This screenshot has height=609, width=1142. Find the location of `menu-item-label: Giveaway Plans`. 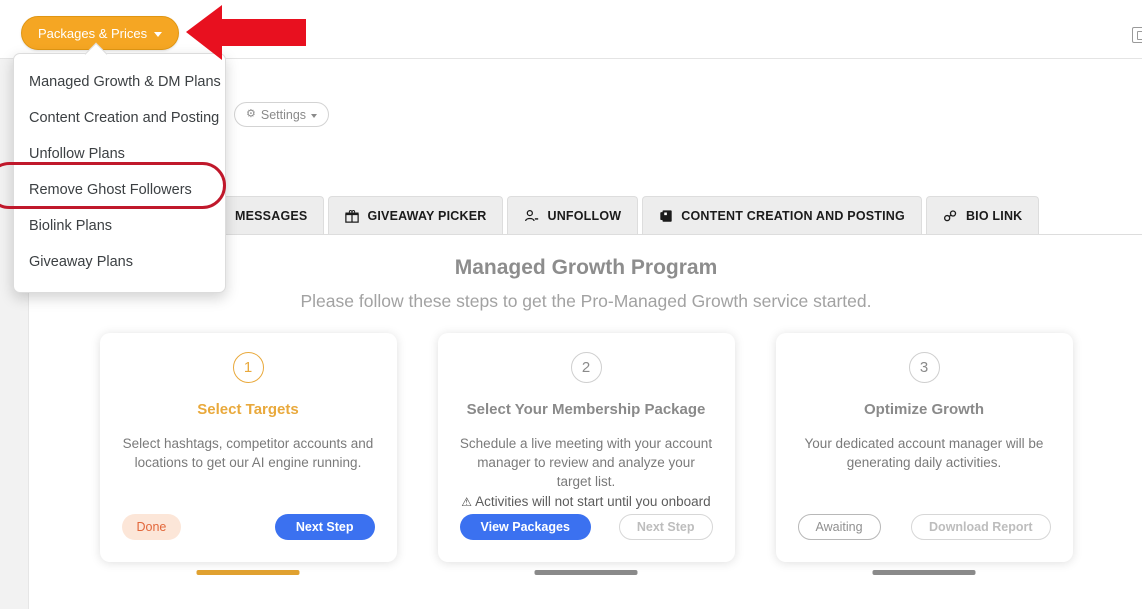

menu-item-label: Giveaway Plans is located at coordinates (81, 262).